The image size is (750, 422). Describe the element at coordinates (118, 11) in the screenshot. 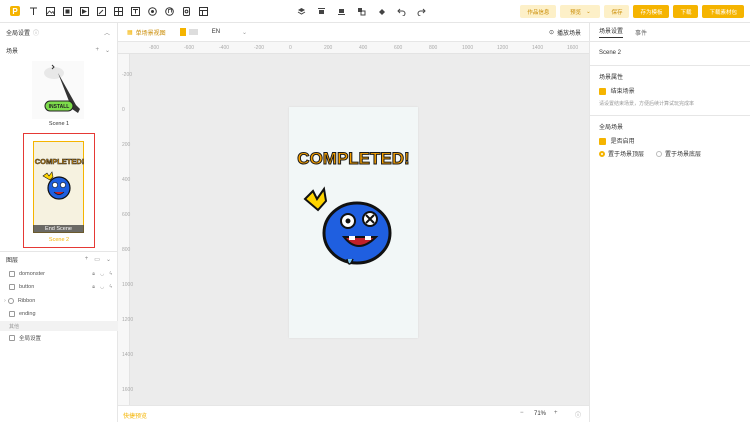

I see `grid-tool-icon` at that location.